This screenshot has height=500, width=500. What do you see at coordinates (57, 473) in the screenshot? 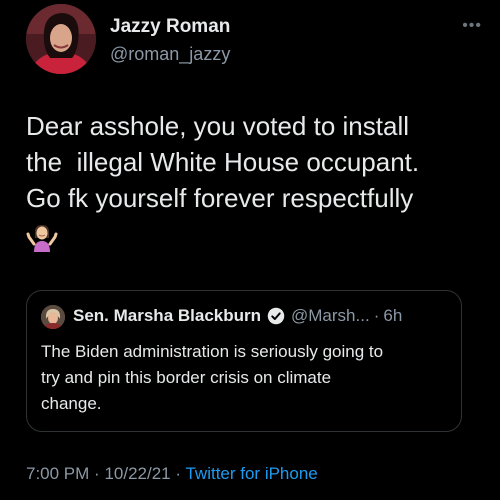
I see `tweet-time: 7:00 PM` at bounding box center [57, 473].